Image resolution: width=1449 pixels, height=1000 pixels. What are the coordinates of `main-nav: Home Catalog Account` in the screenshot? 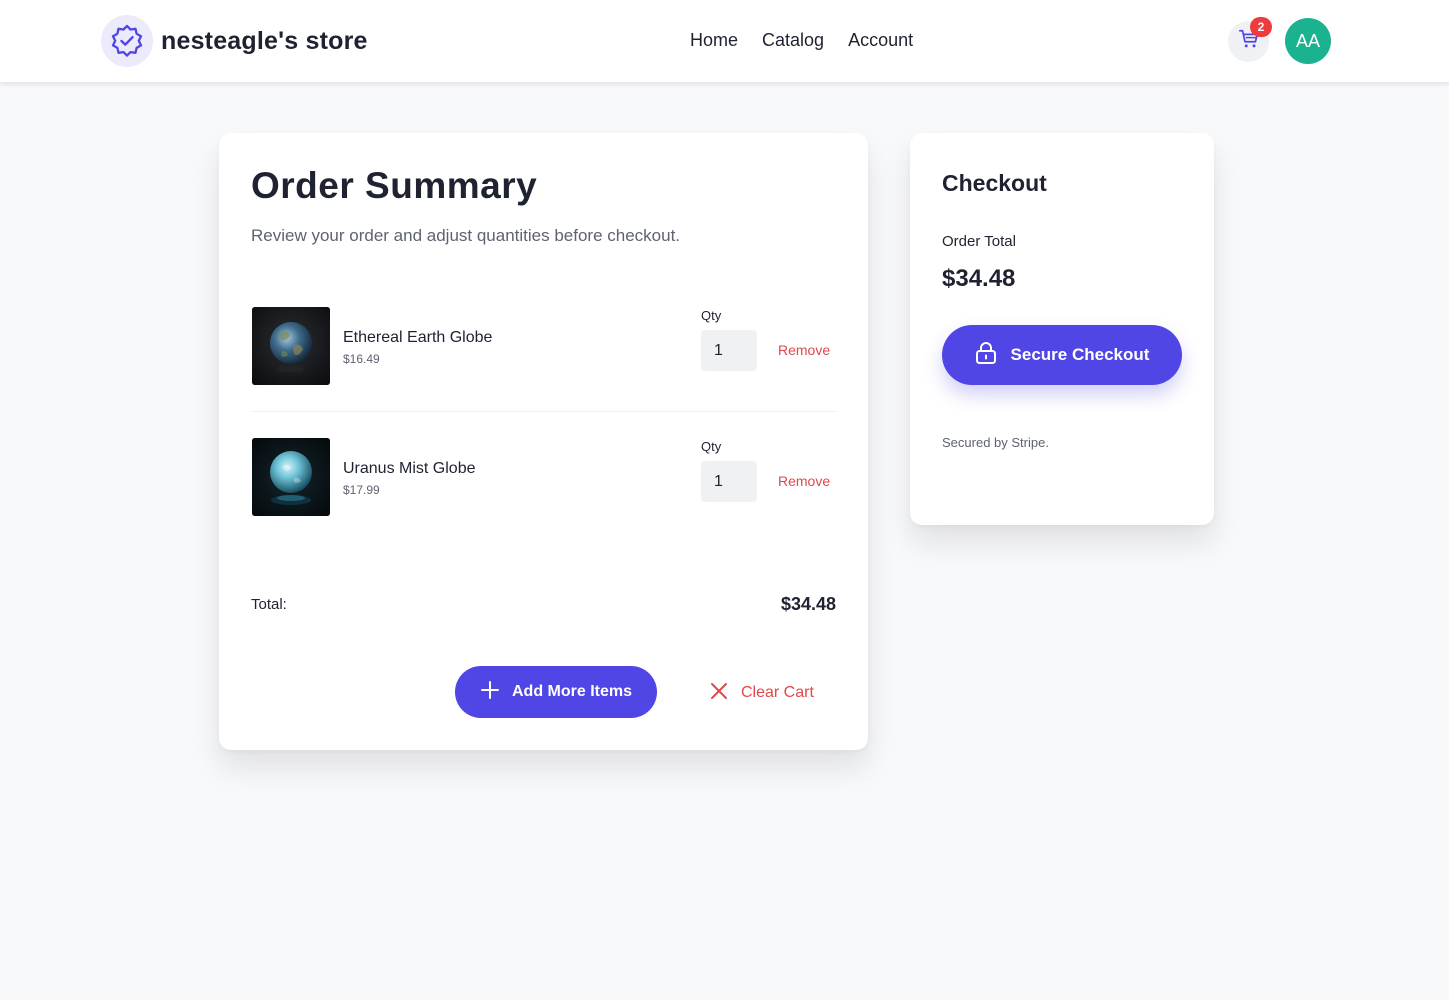 It's located at (801, 40).